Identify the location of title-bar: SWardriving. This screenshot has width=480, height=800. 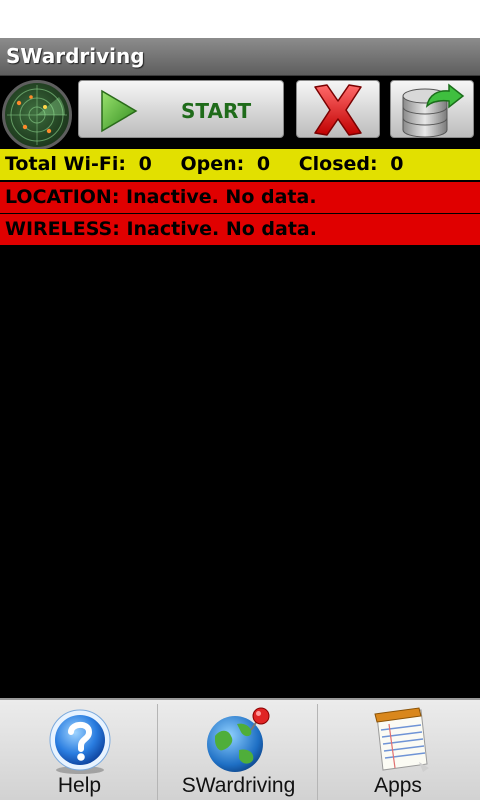
(240, 57).